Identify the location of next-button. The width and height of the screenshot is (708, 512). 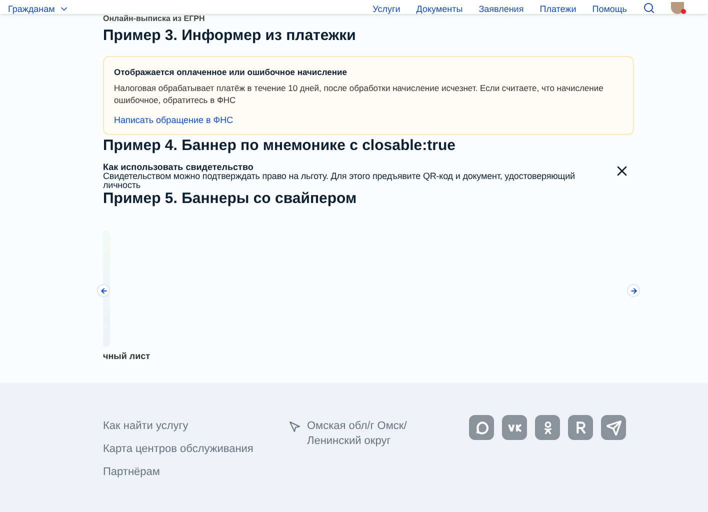
(633, 290).